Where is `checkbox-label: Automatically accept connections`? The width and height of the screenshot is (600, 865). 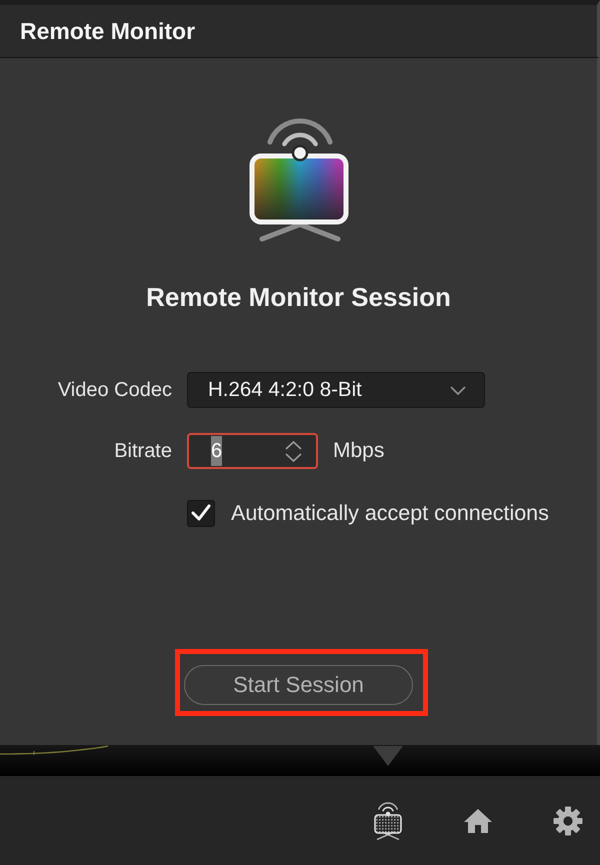
checkbox-label: Automatically accept connections is located at coordinates (390, 513).